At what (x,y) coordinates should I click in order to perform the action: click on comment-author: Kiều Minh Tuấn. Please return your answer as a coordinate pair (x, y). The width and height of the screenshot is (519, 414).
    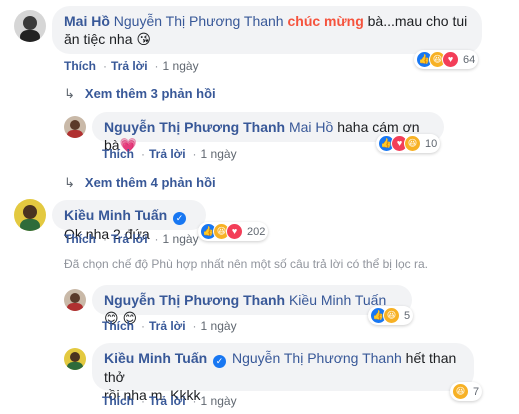
    Looking at the image, I should click on (115, 215).